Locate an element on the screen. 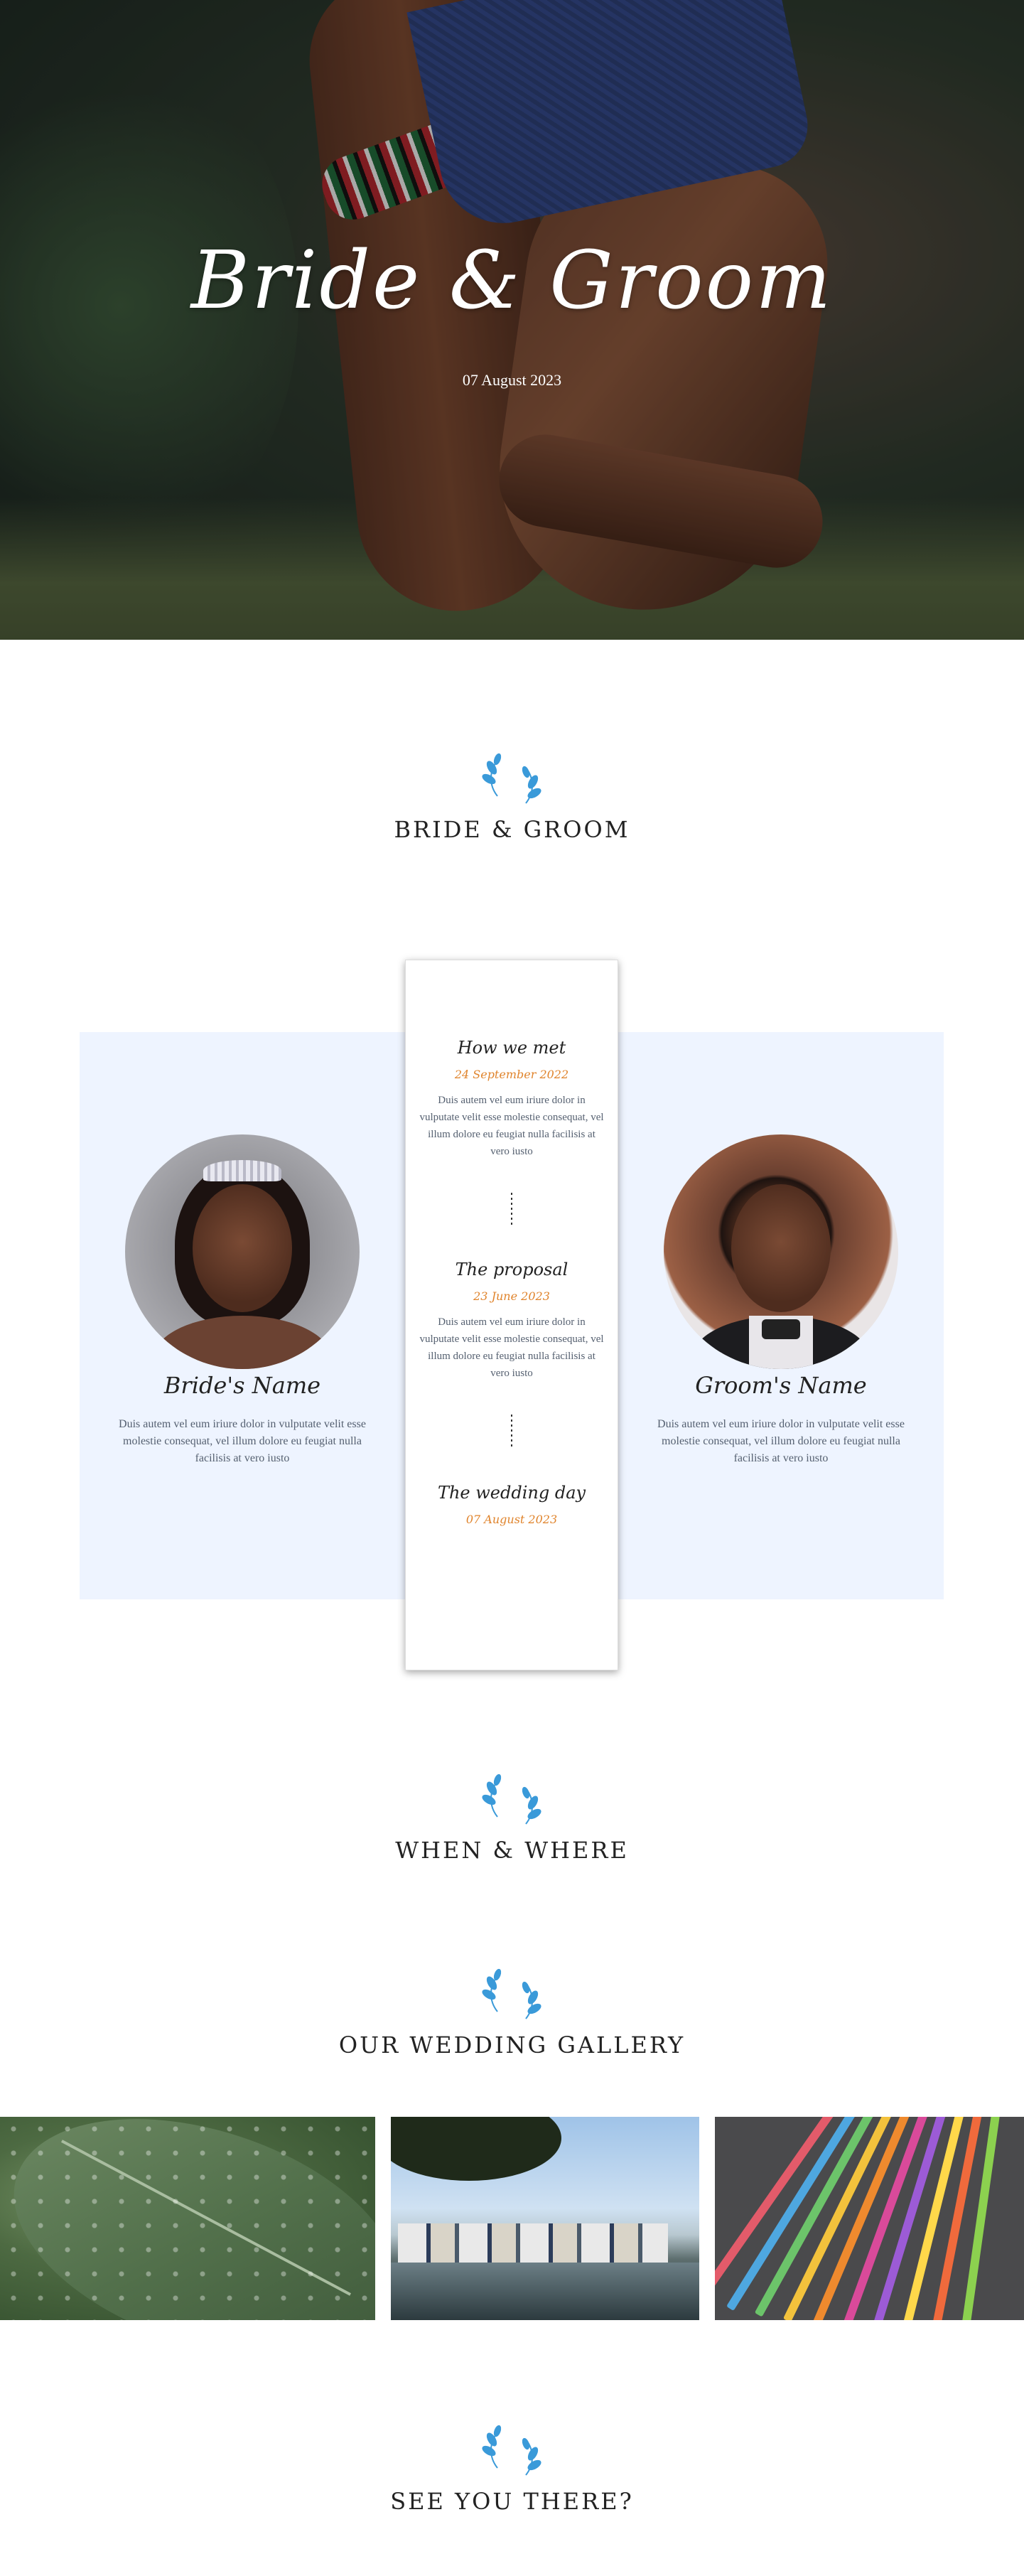 The height and width of the screenshot is (2576, 1024). hero-date: 07 August 2023 is located at coordinates (512, 380).